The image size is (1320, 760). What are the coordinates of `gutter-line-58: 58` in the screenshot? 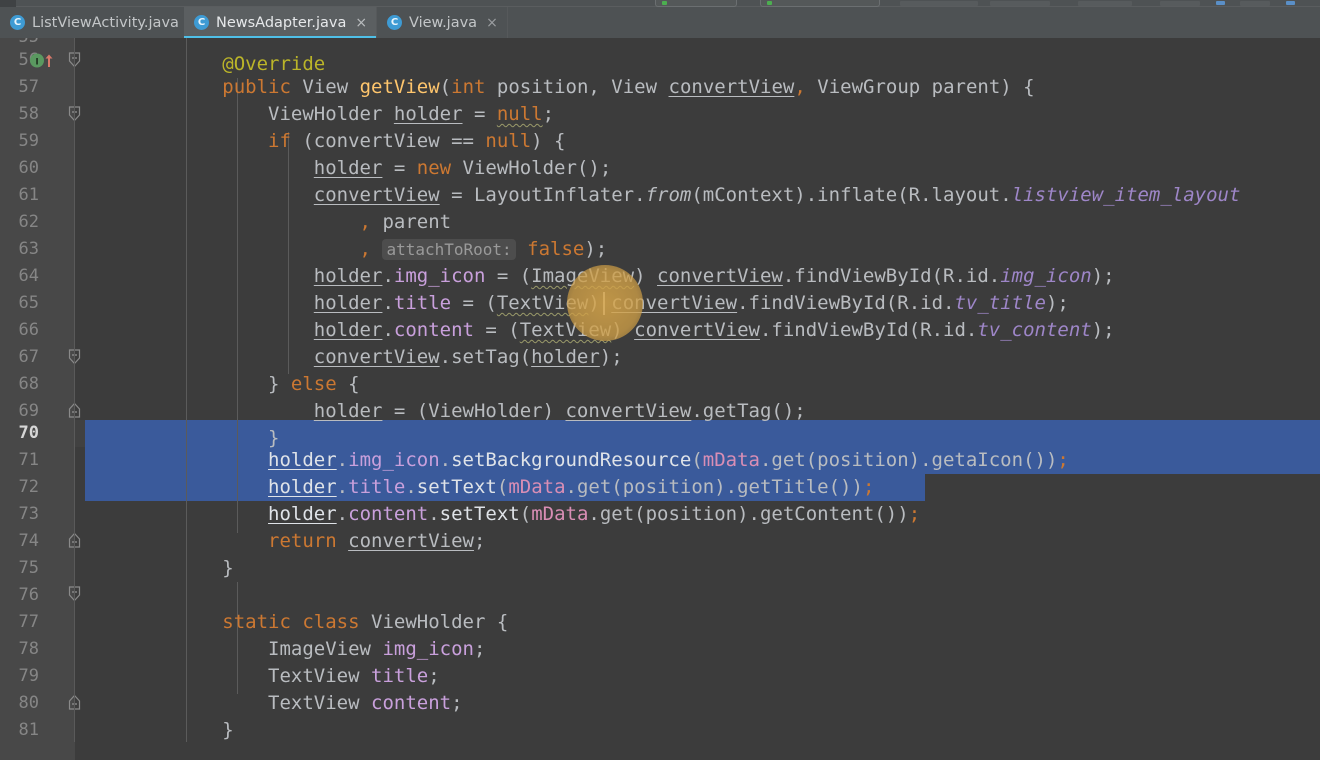 It's located at (28, 114).